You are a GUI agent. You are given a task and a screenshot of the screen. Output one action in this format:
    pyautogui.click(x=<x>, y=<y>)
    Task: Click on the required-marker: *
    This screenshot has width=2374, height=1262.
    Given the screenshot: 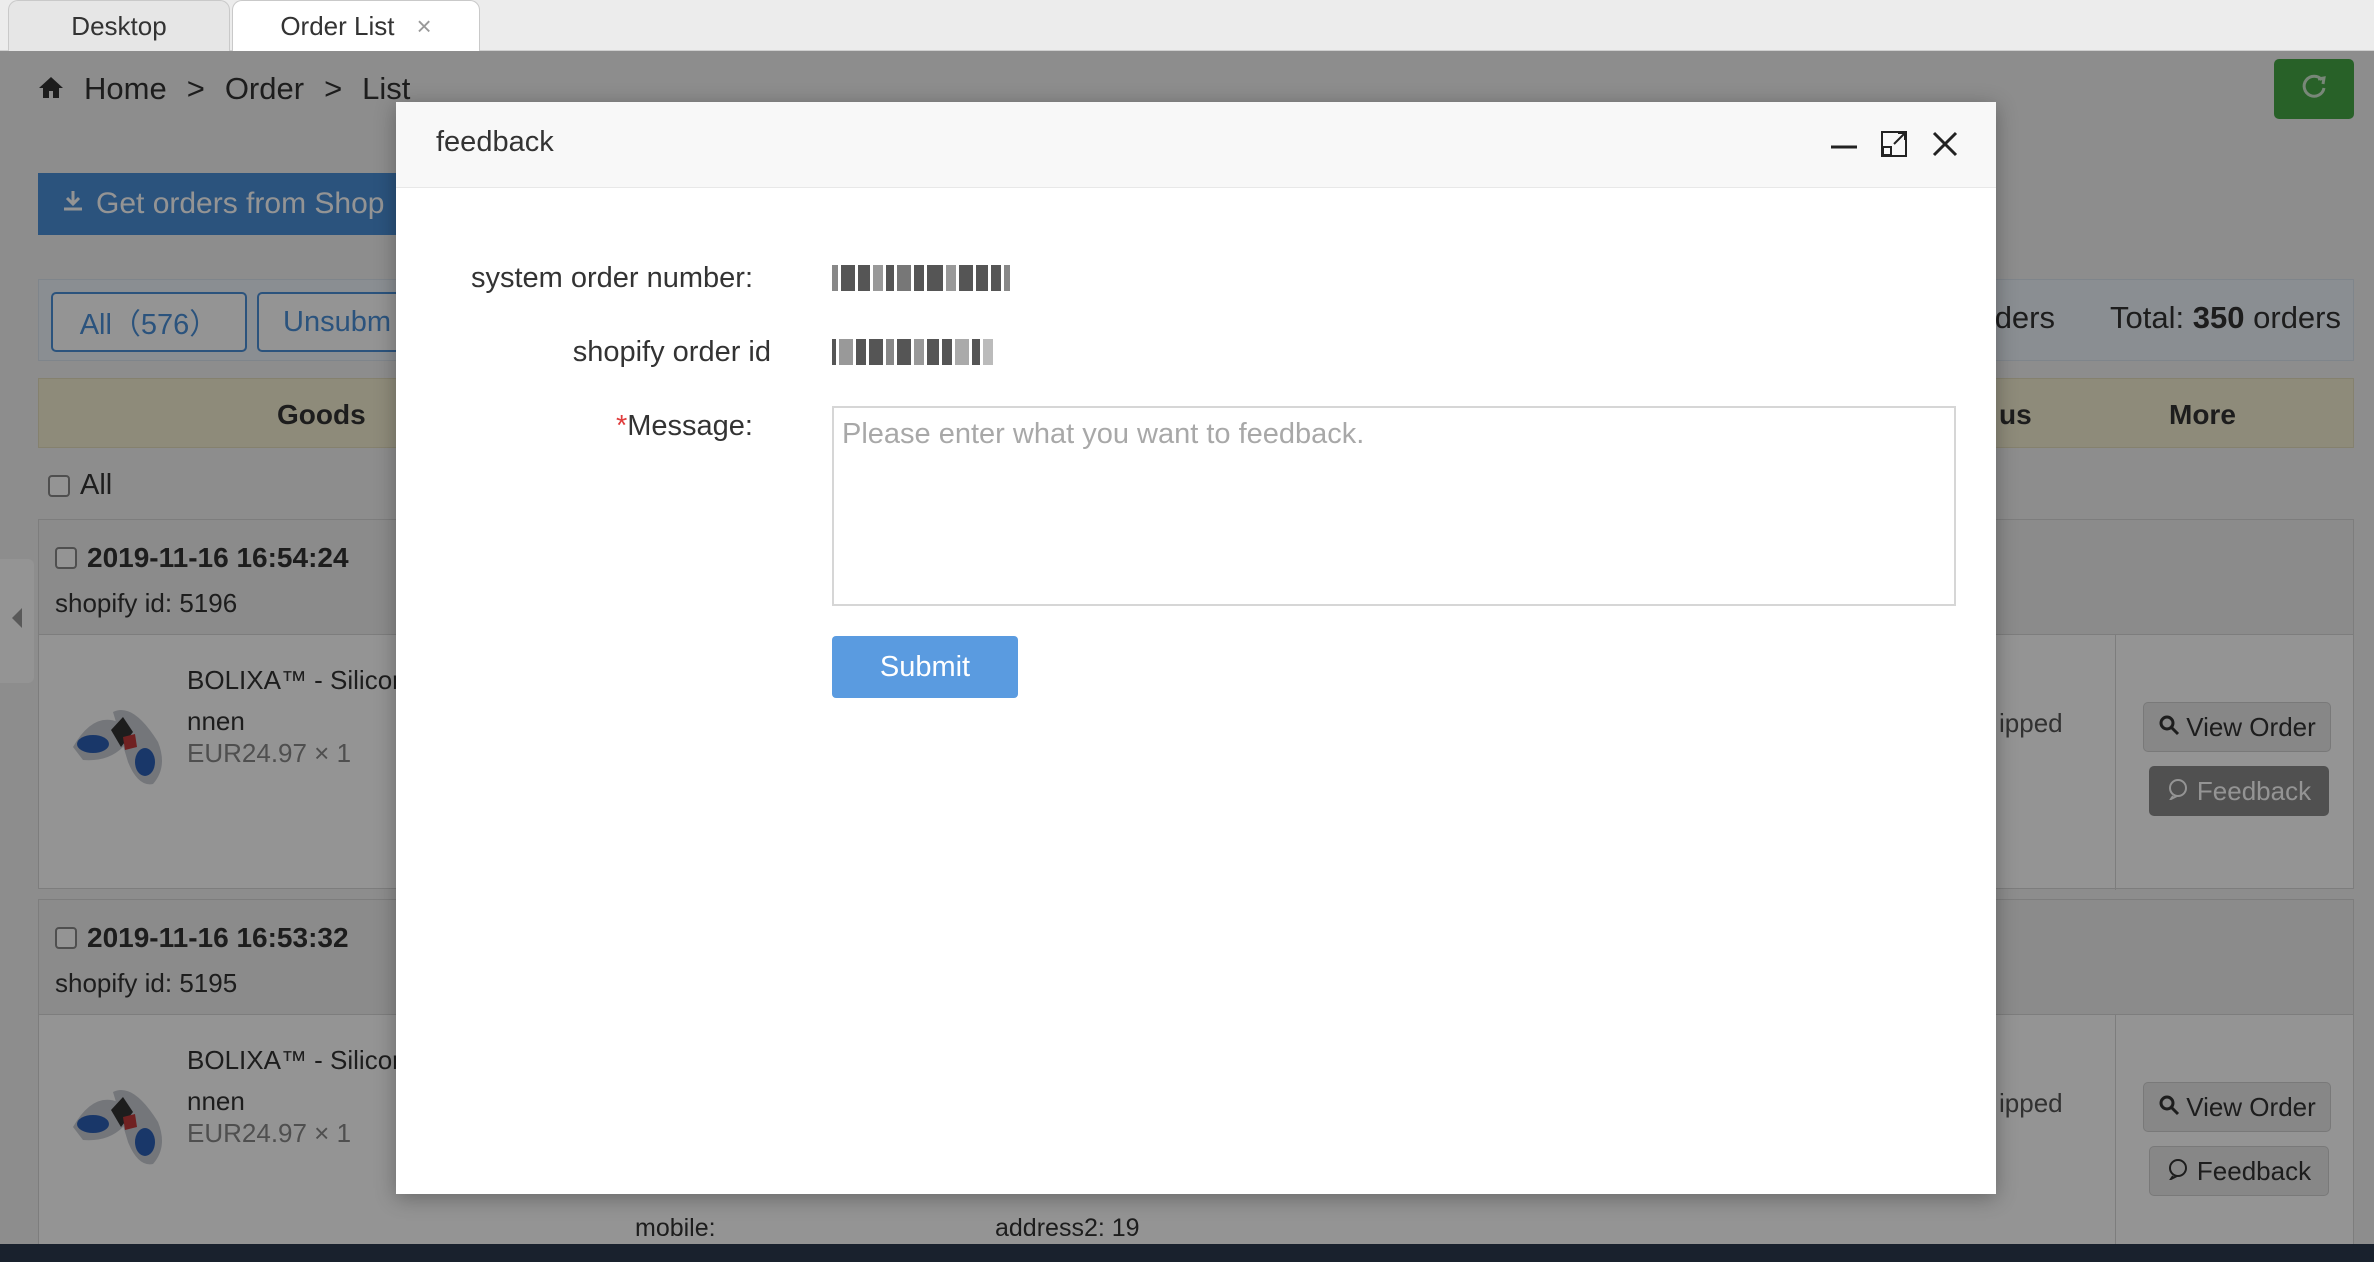 What is the action you would take?
    pyautogui.click(x=621, y=426)
    